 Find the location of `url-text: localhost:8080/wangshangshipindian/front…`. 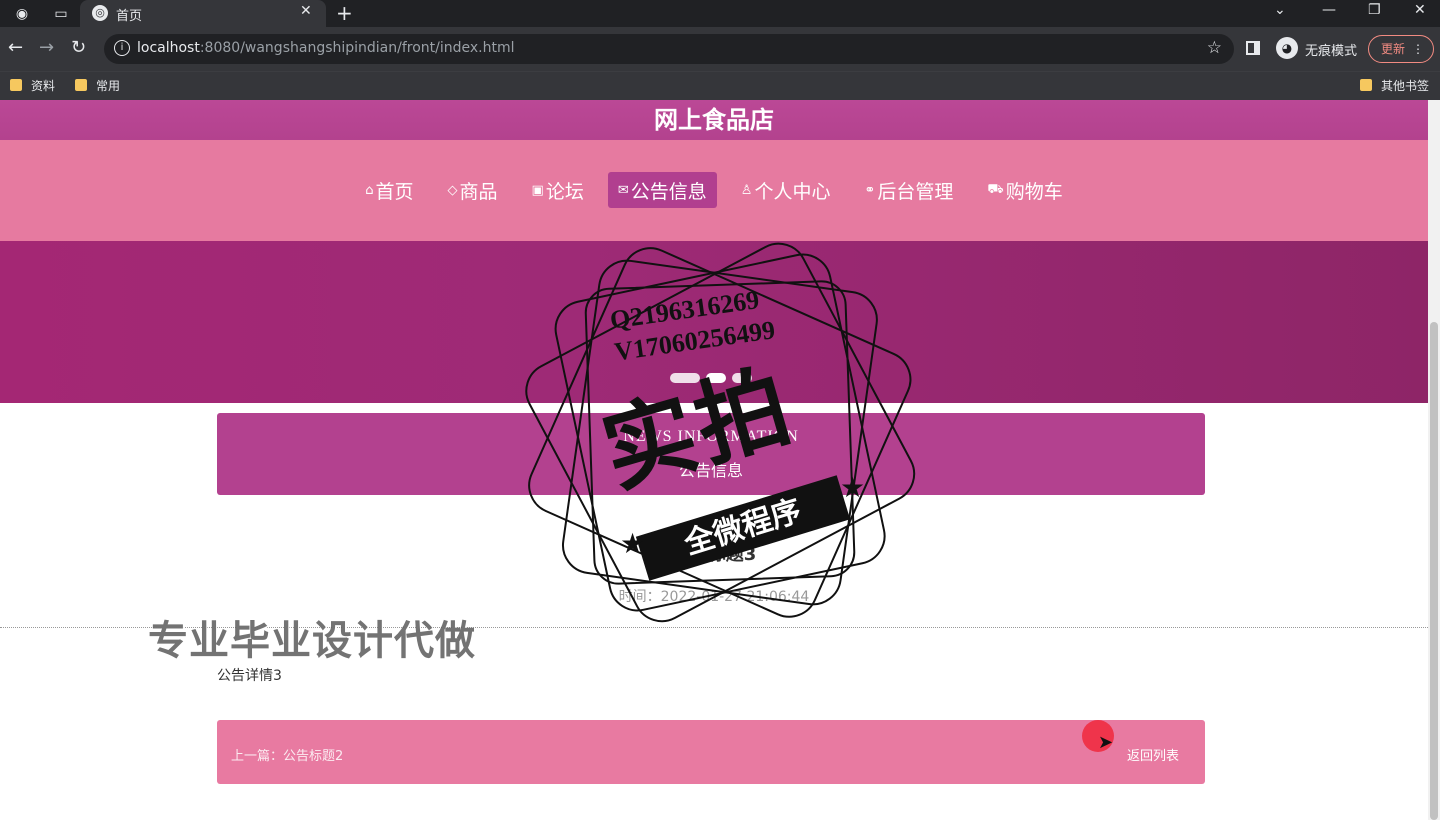

url-text: localhost:8080/wangshangshipindian/front… is located at coordinates (326, 48).